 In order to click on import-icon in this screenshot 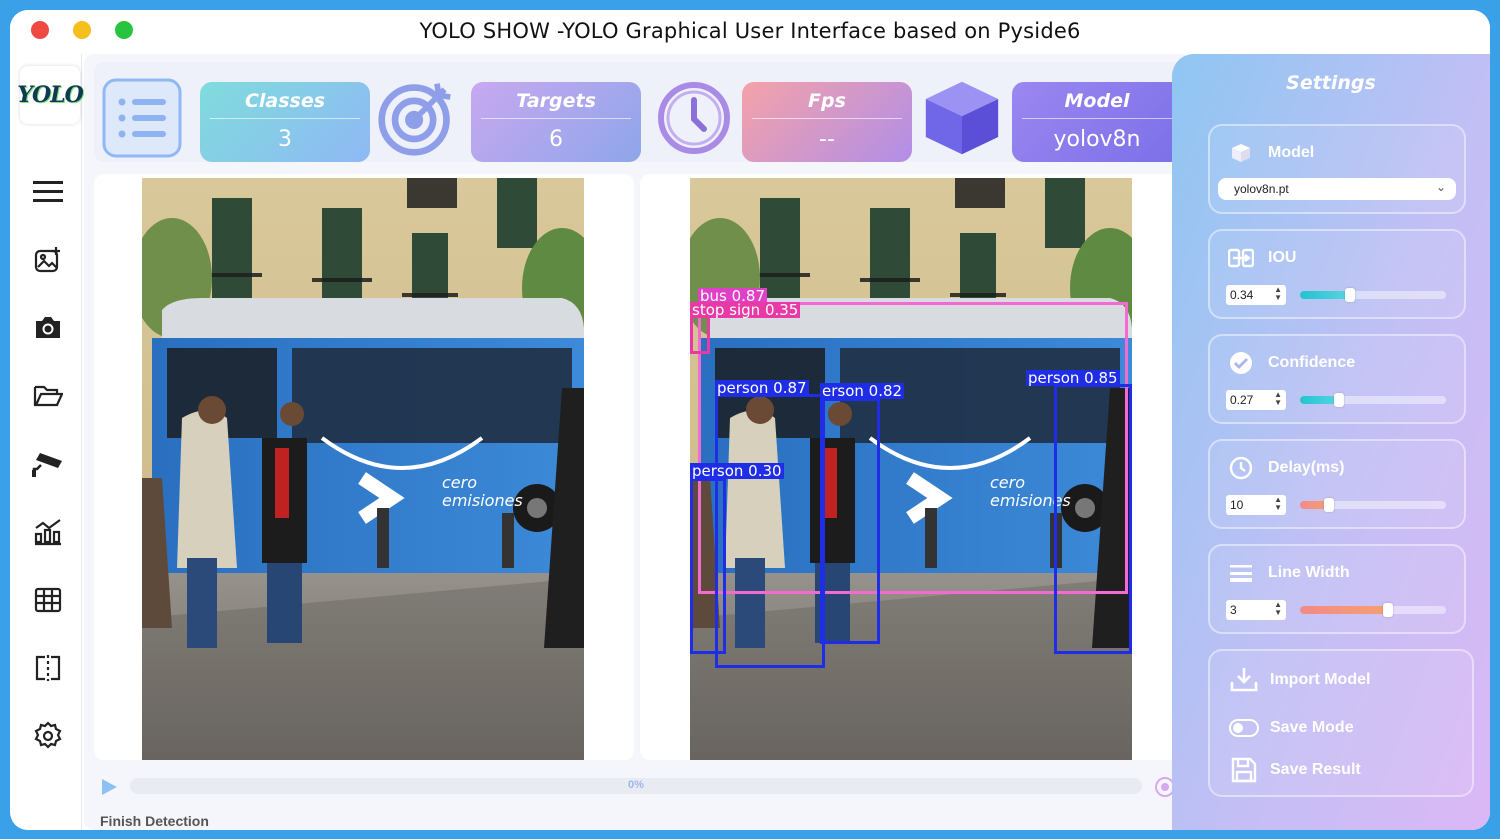, I will do `click(1244, 680)`.